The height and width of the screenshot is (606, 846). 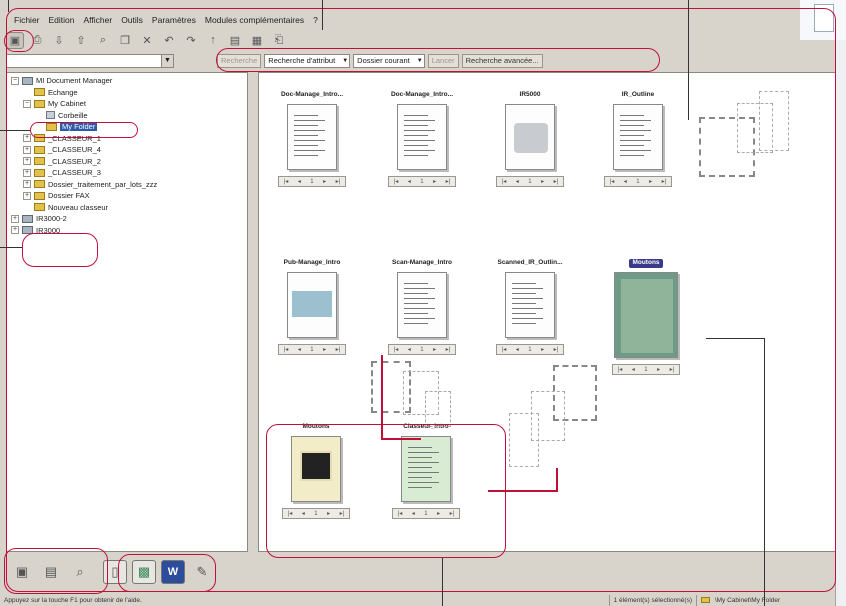 What do you see at coordinates (315, 20) in the screenshot?
I see `menu-item: ?` at bounding box center [315, 20].